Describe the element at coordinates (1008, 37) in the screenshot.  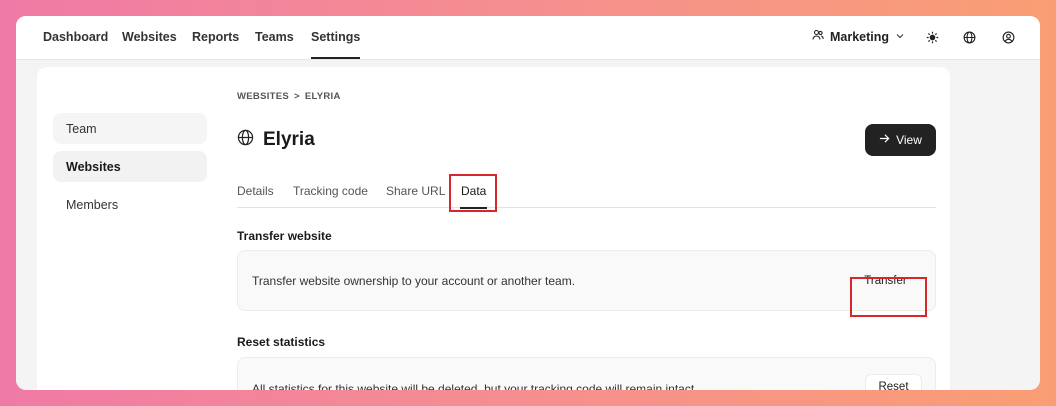
I see `user-icon` at that location.